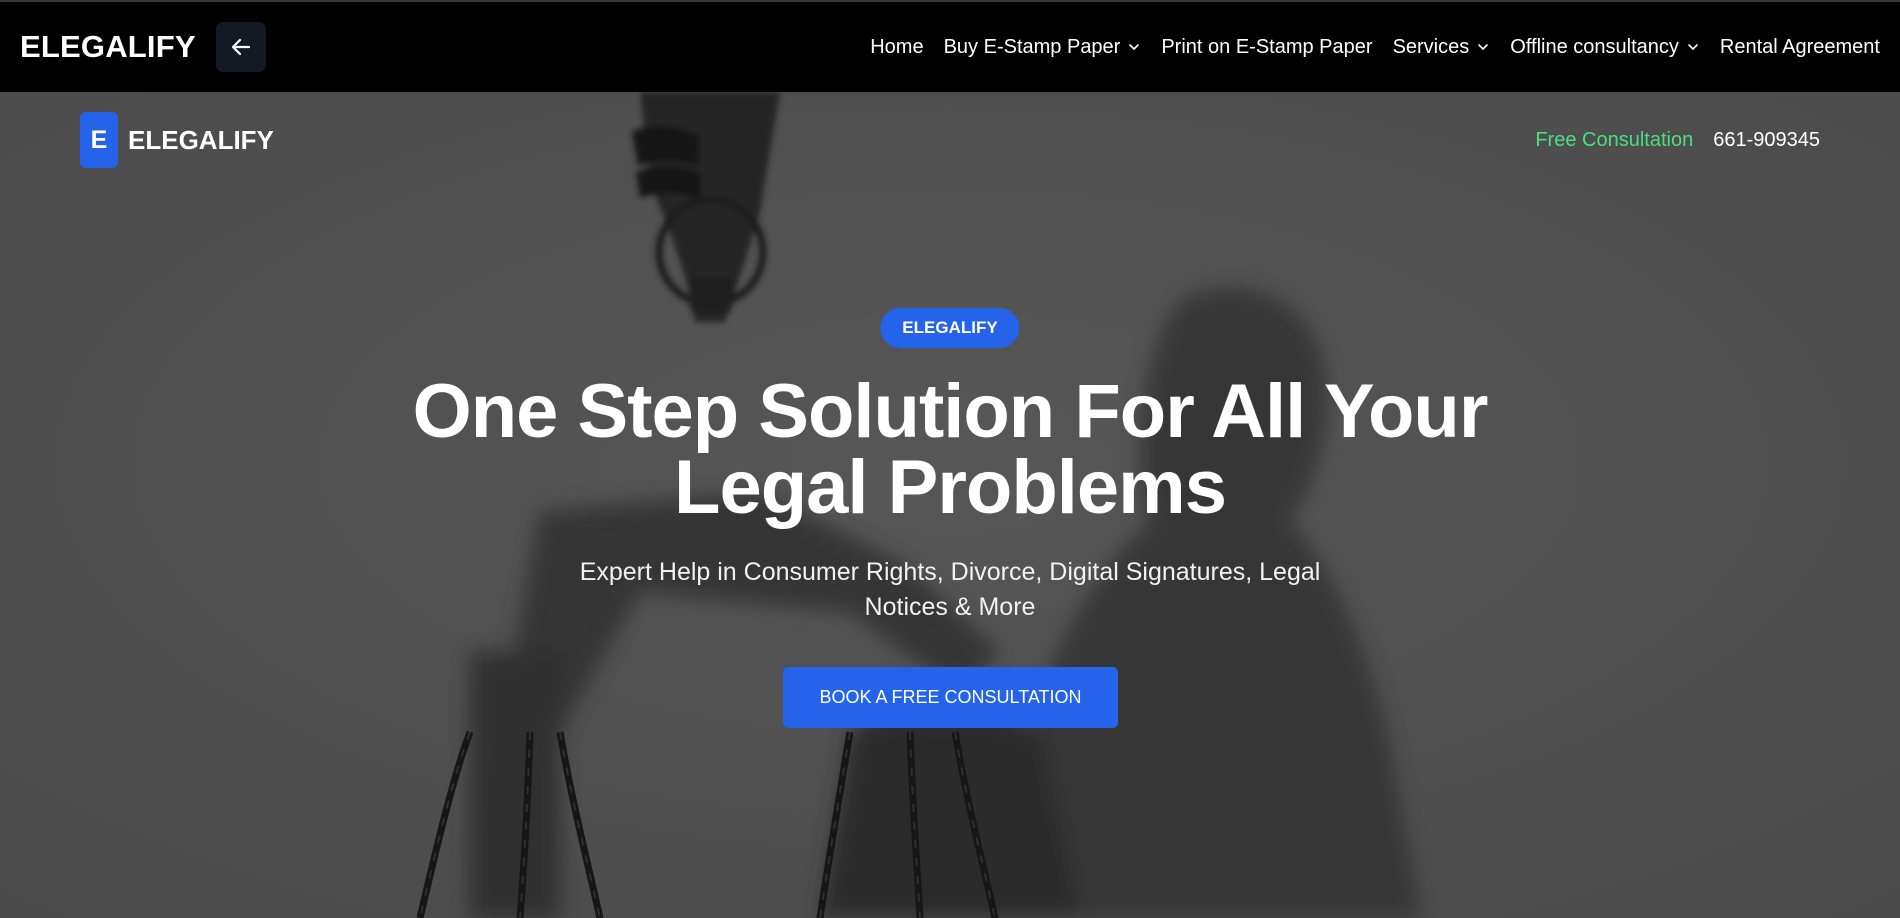  I want to click on nav-buy-e-stamp-paper: Buy E-Stamp Paper, so click(1043, 47).